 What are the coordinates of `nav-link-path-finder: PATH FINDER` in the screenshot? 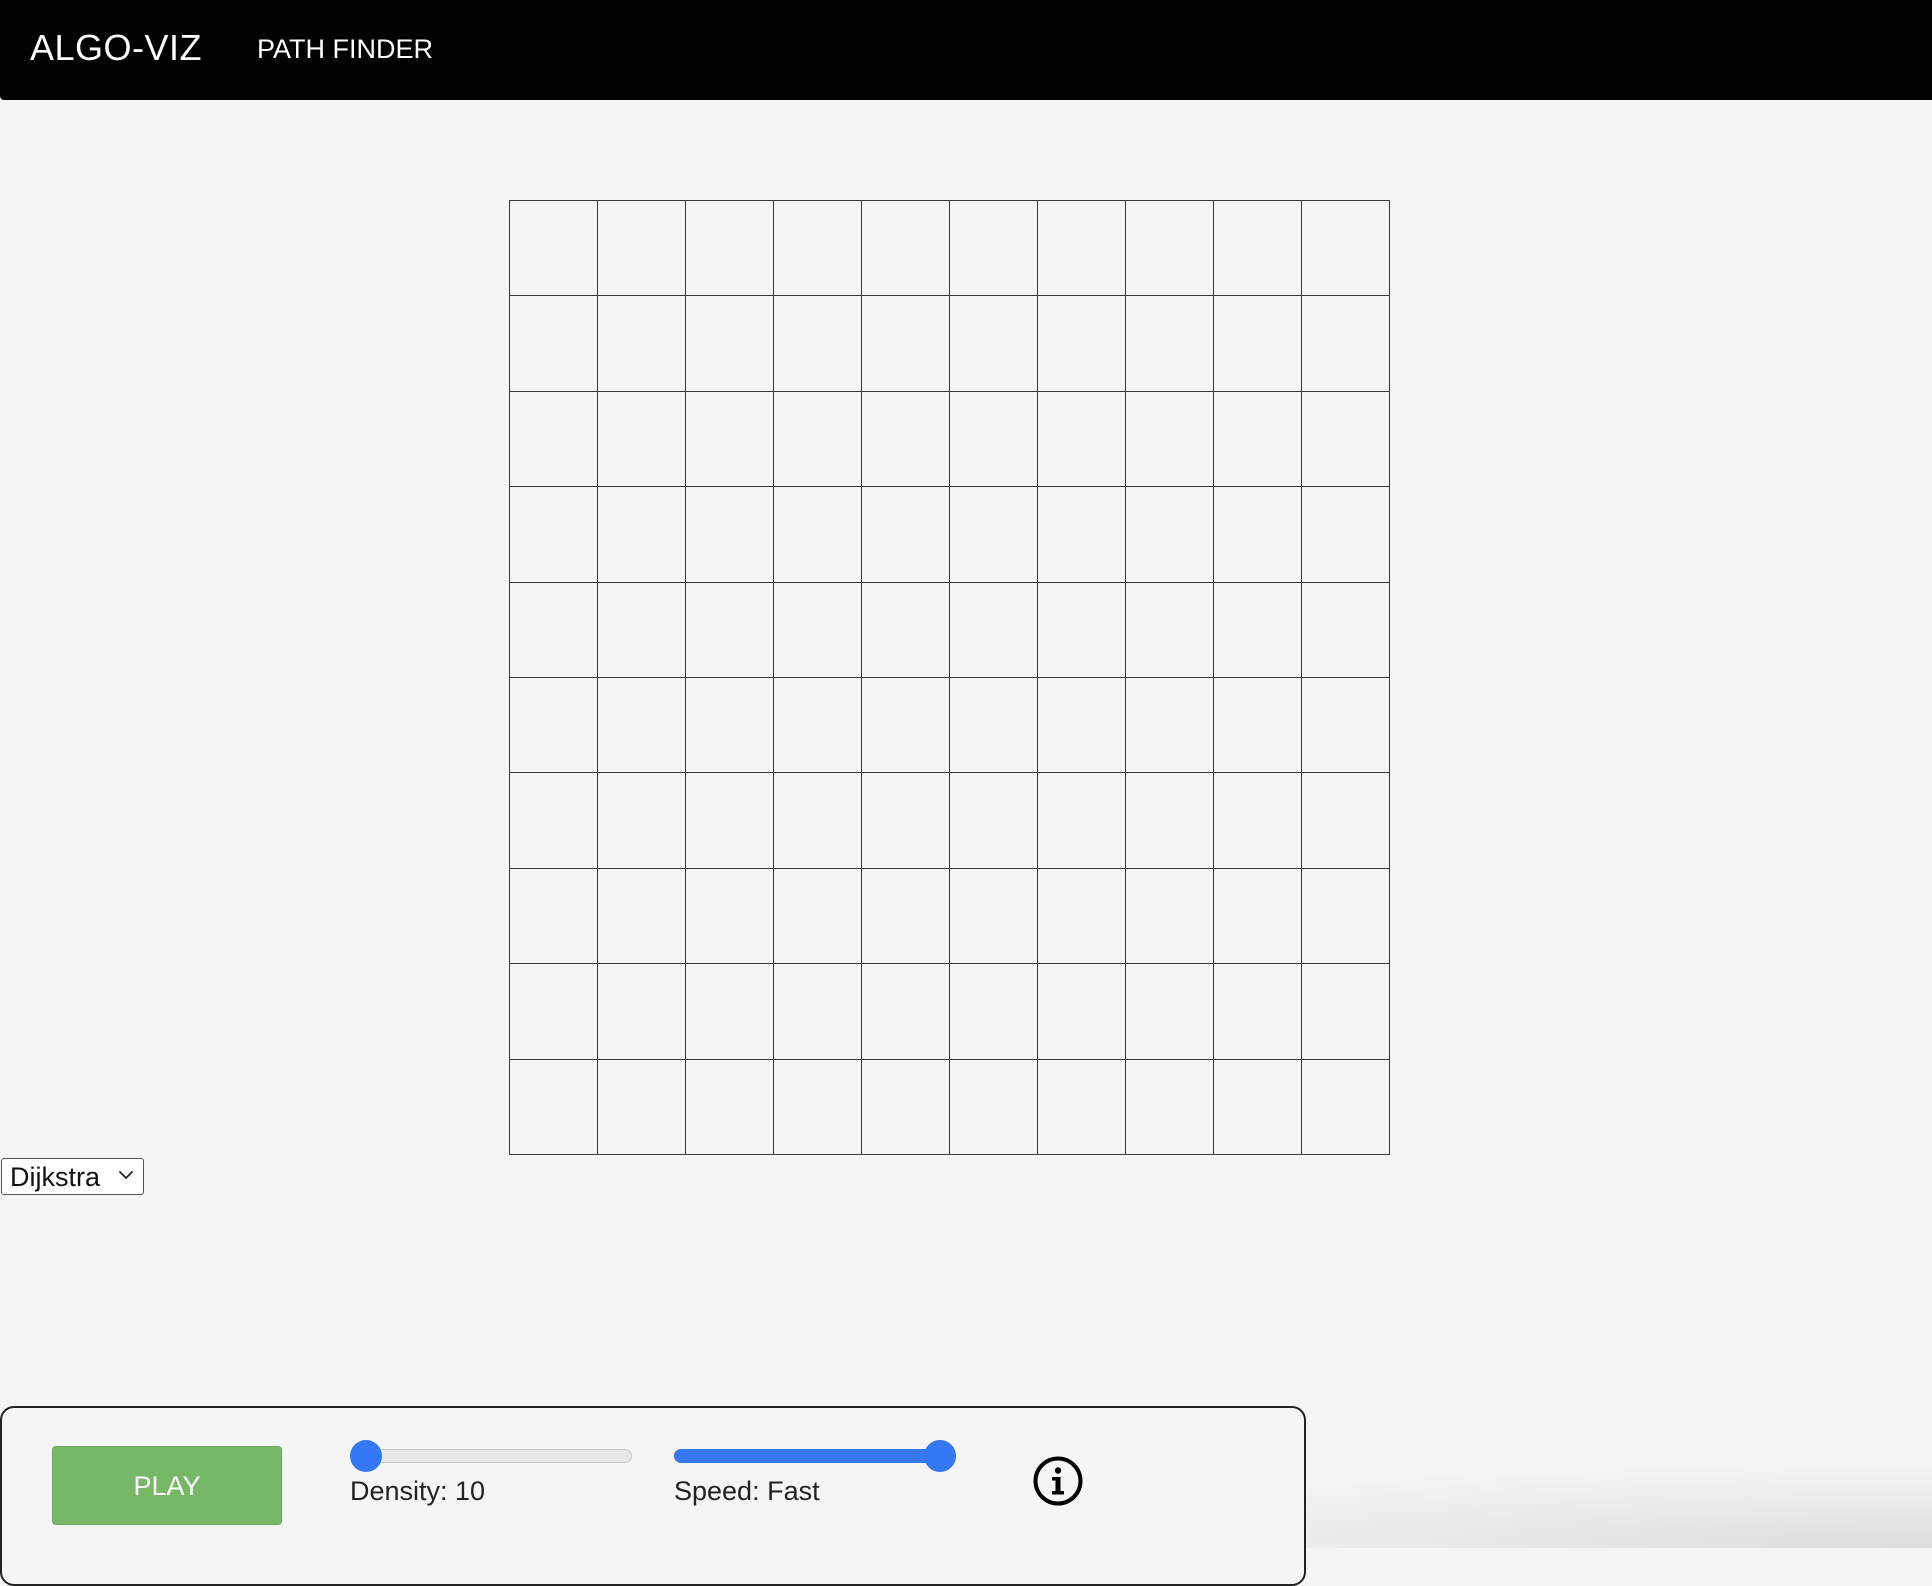 It's located at (345, 49).